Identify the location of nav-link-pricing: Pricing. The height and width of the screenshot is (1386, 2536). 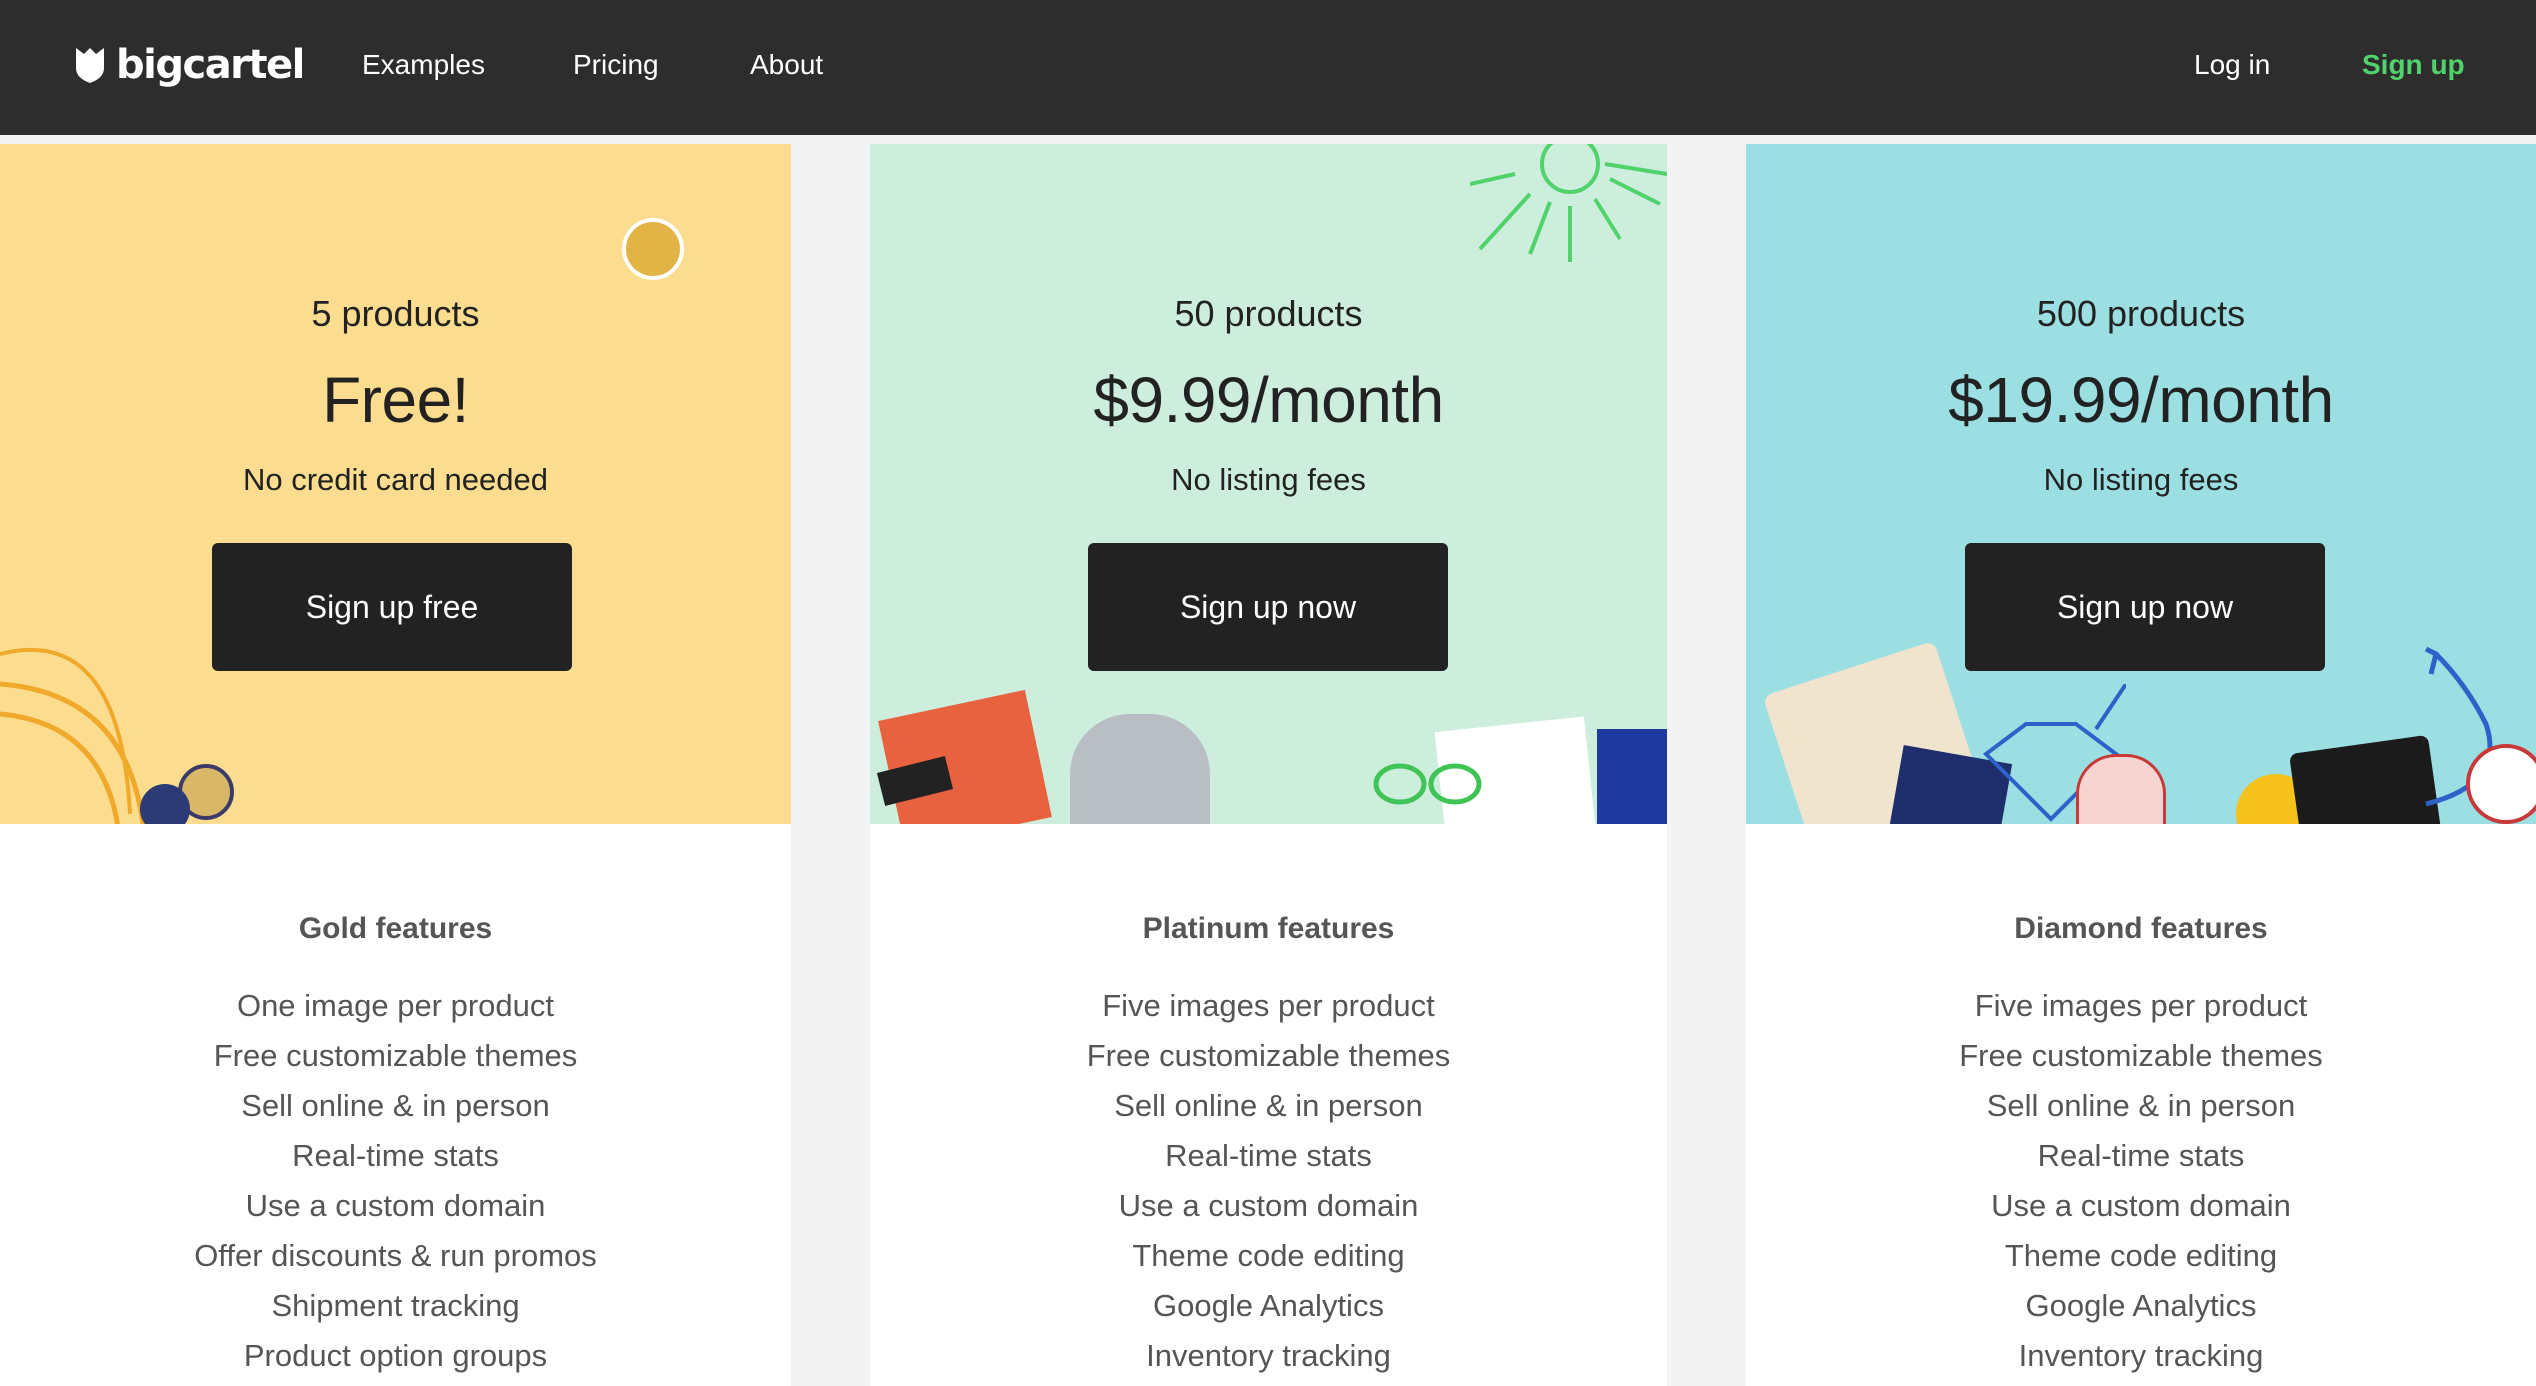
(616, 65).